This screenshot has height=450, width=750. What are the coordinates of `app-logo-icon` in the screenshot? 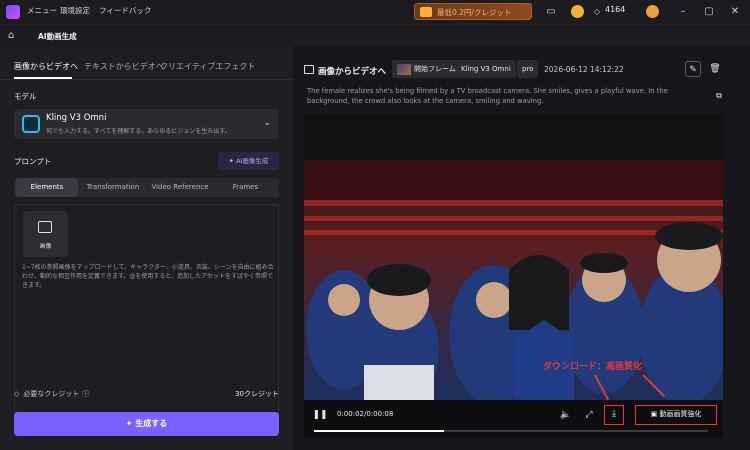 It's located at (13, 12).